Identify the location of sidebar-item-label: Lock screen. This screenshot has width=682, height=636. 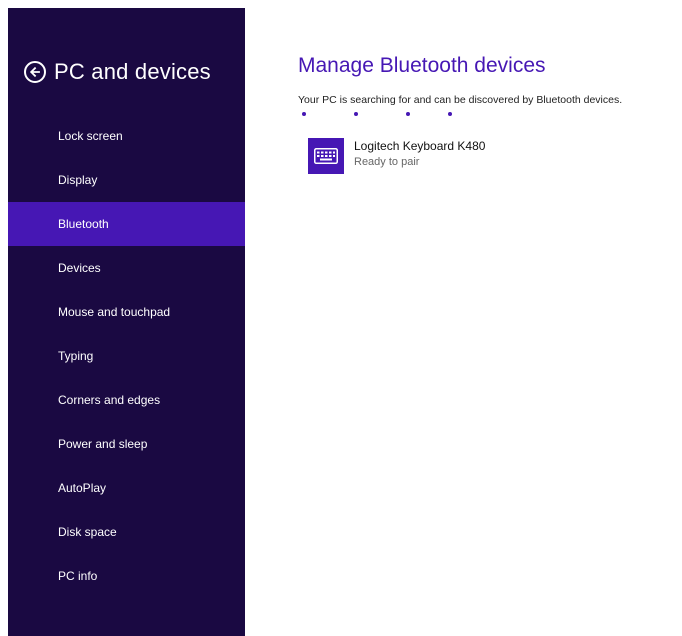
(90, 136).